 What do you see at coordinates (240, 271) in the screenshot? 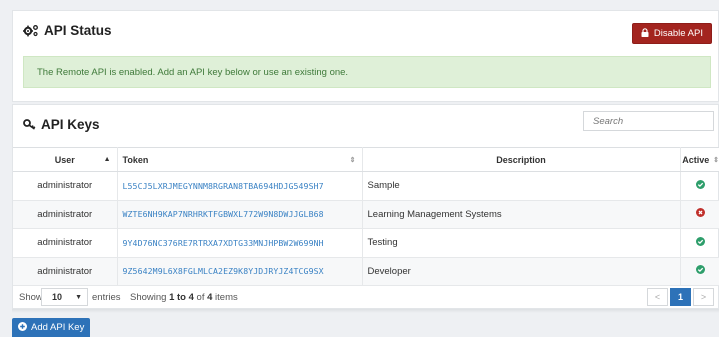
I see `token-link: 9Z5642M9L6X8FGLMLCA2EZ9K8YJDJRYJZ4TCG9SX` at bounding box center [240, 271].